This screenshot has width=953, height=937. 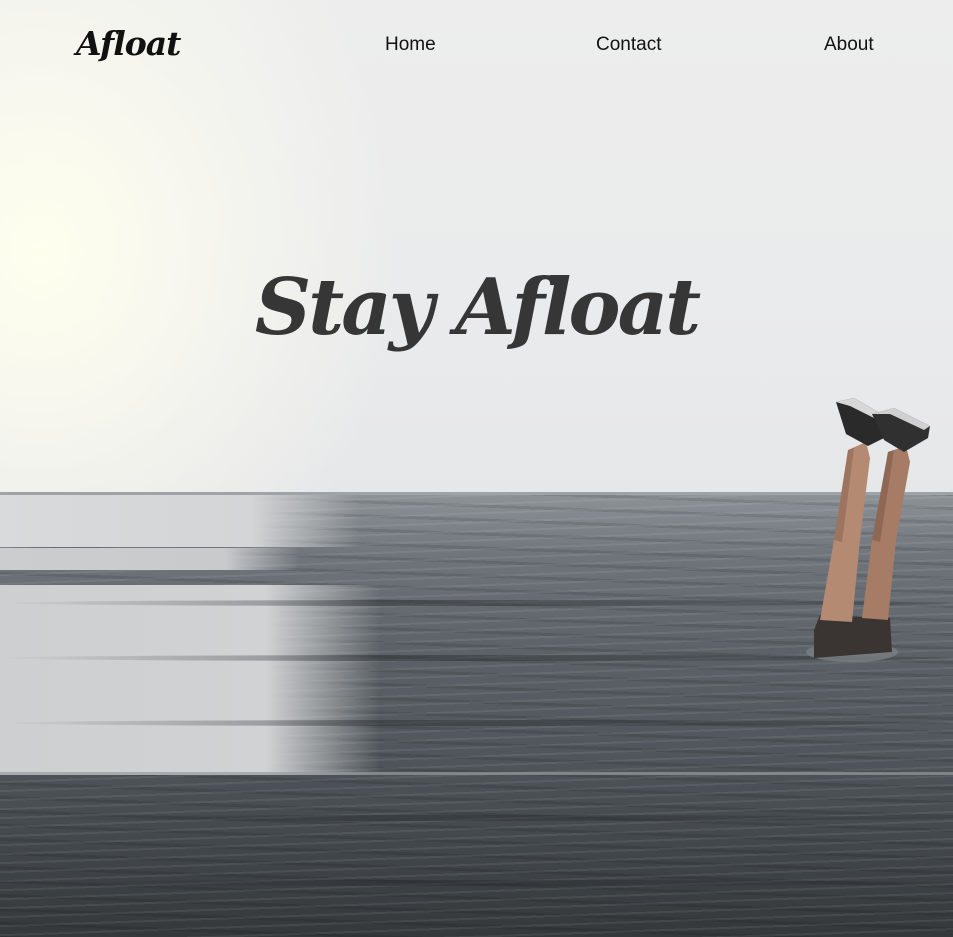 I want to click on haze-band-middle, so click(x=150, y=559).